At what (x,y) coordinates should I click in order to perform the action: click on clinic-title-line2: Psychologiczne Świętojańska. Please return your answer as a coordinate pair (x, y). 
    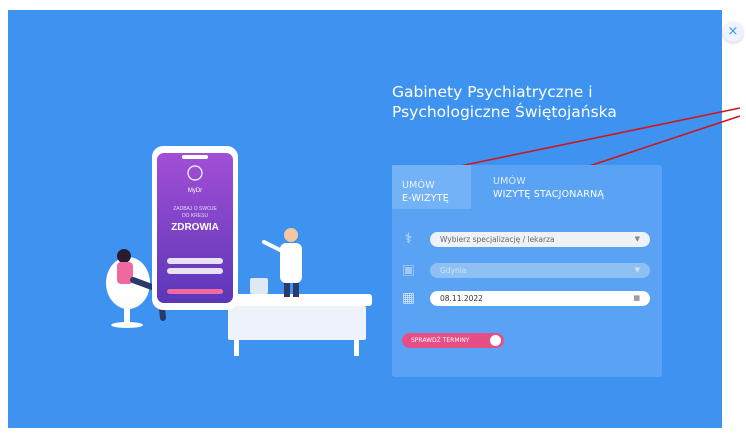
    Looking at the image, I should click on (504, 112).